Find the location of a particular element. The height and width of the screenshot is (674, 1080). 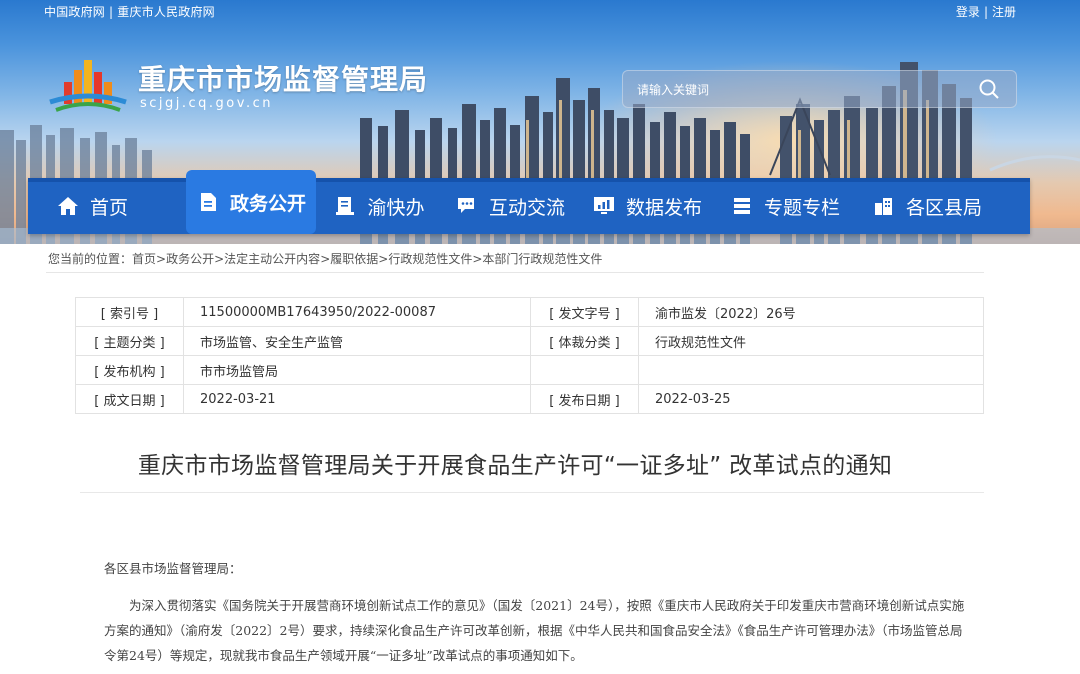

nav-data-release-label: 数据发布 is located at coordinates (663, 207).